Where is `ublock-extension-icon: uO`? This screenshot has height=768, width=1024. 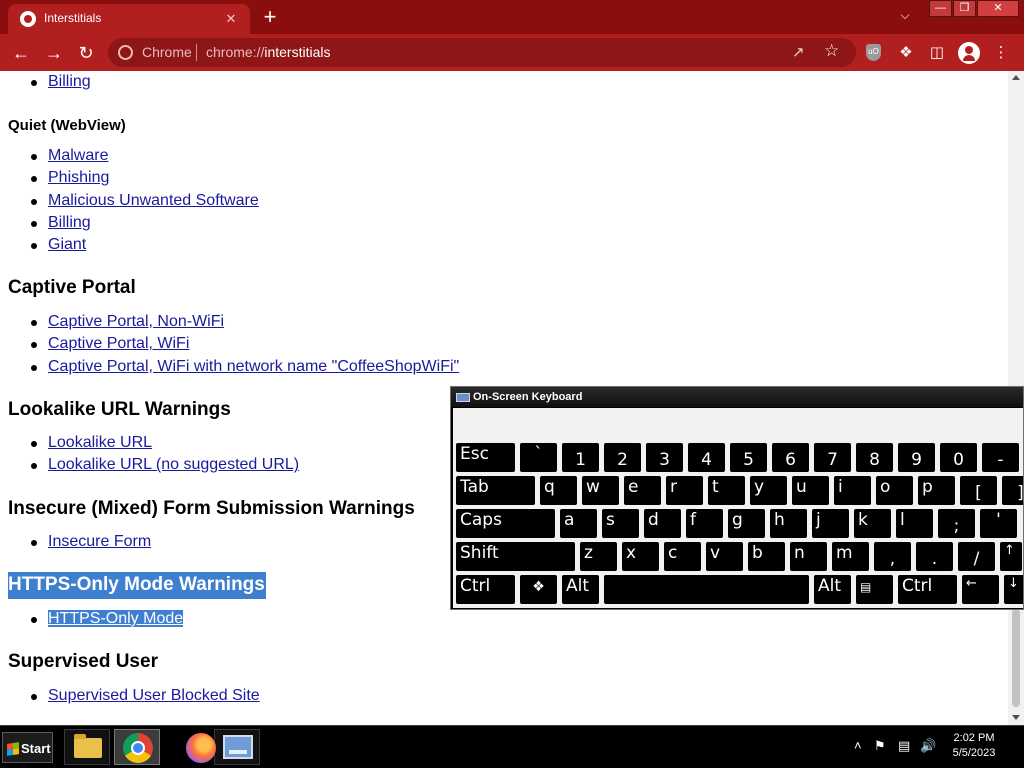
ublock-extension-icon: uO is located at coordinates (873, 52).